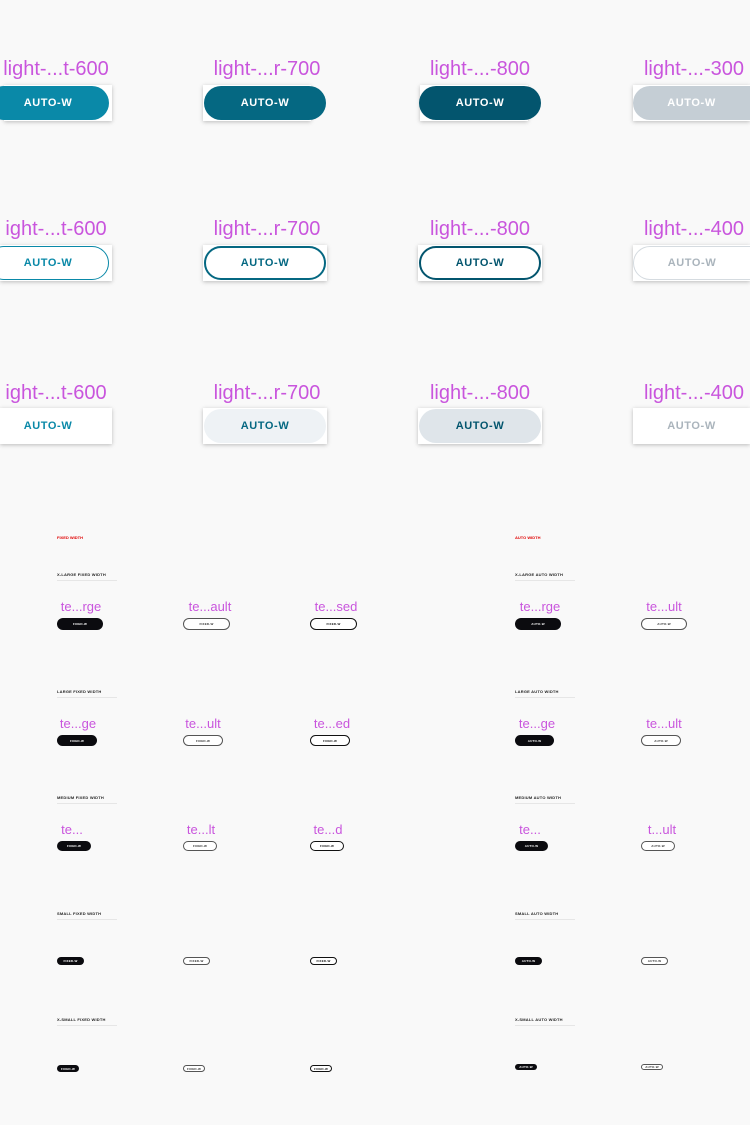 The width and height of the screenshot is (750, 1125). What do you see at coordinates (691, 263) in the screenshot?
I see `outline-button-disabled: AUTO-W` at bounding box center [691, 263].